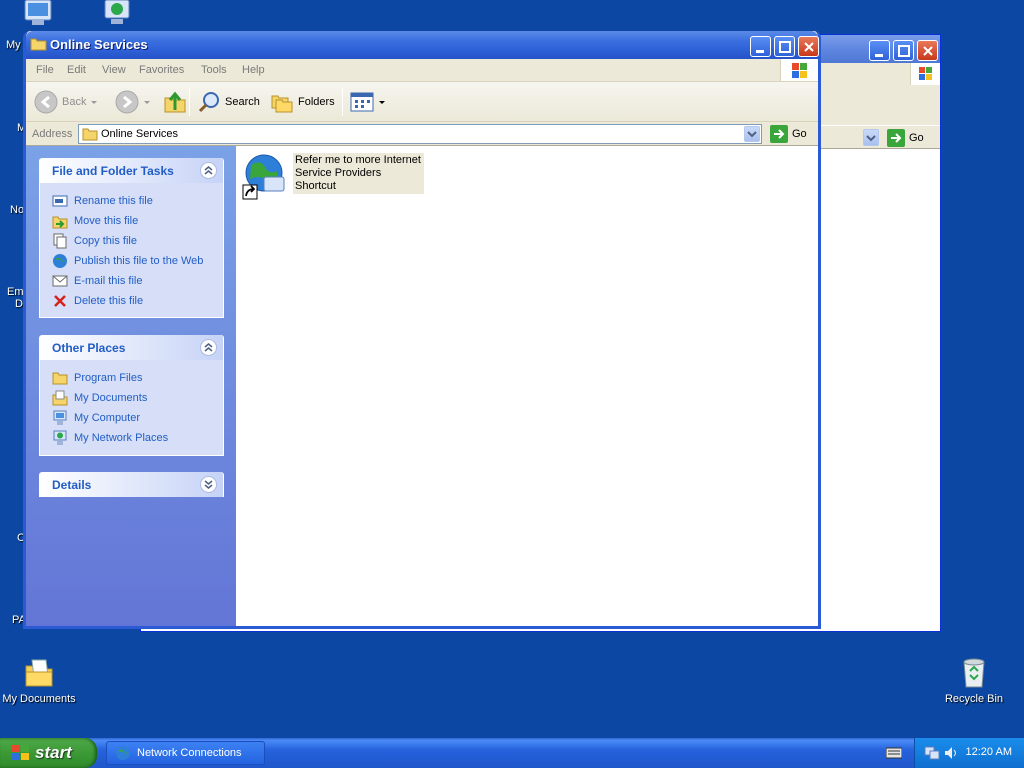  What do you see at coordinates (140, 134) in the screenshot?
I see `address-value: Online Services` at bounding box center [140, 134].